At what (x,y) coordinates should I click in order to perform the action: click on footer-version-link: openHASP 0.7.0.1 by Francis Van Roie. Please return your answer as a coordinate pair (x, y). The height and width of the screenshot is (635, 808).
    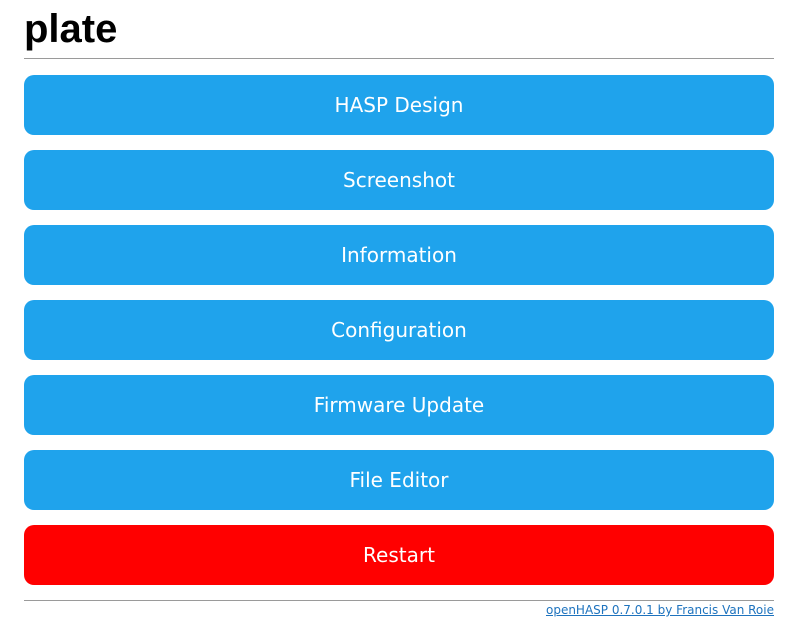
    Looking at the image, I should click on (660, 610).